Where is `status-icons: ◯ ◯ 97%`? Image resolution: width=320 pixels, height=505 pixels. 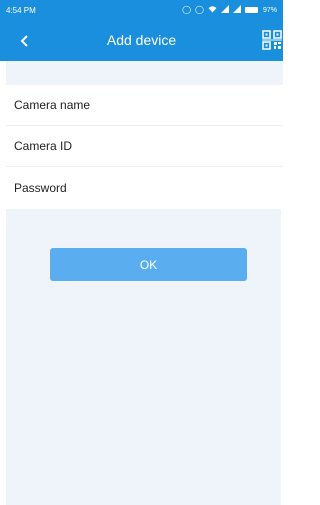 status-icons: ◯ ◯ 97% is located at coordinates (229, 10).